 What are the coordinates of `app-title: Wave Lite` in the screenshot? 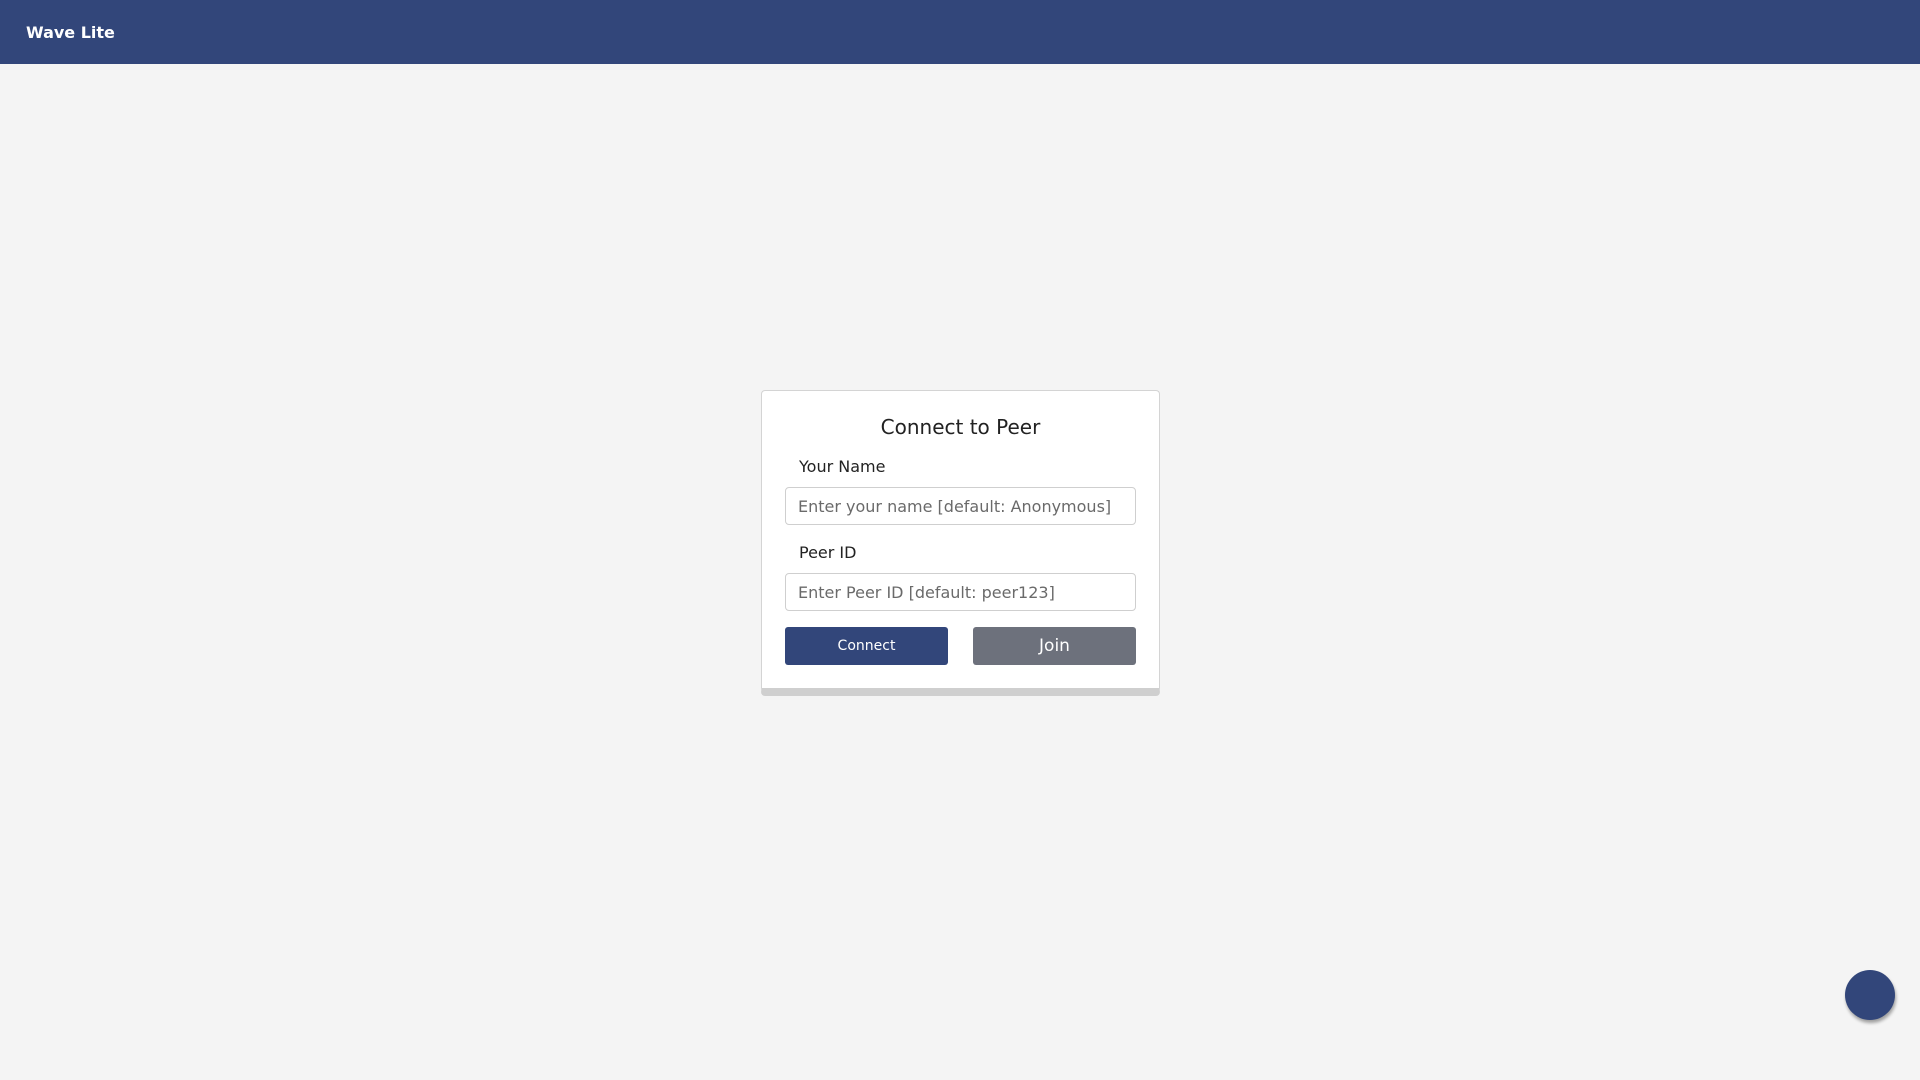 It's located at (70, 32).